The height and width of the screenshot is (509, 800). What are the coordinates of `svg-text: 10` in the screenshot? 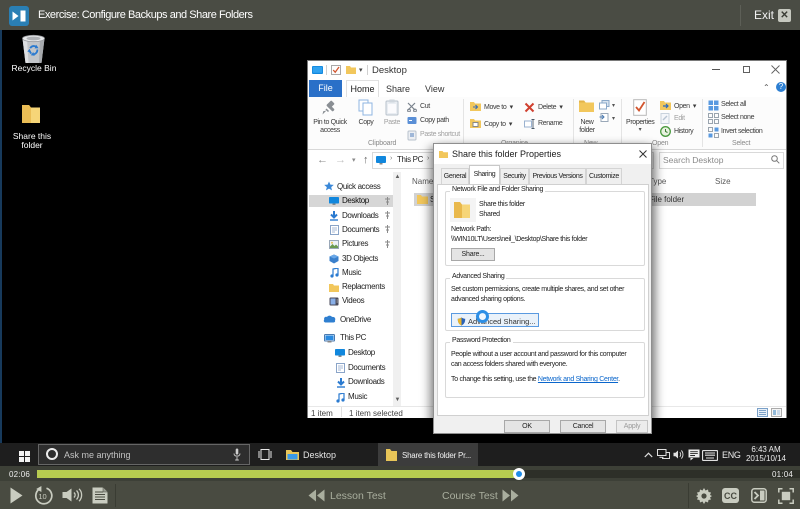 It's located at (42, 496).